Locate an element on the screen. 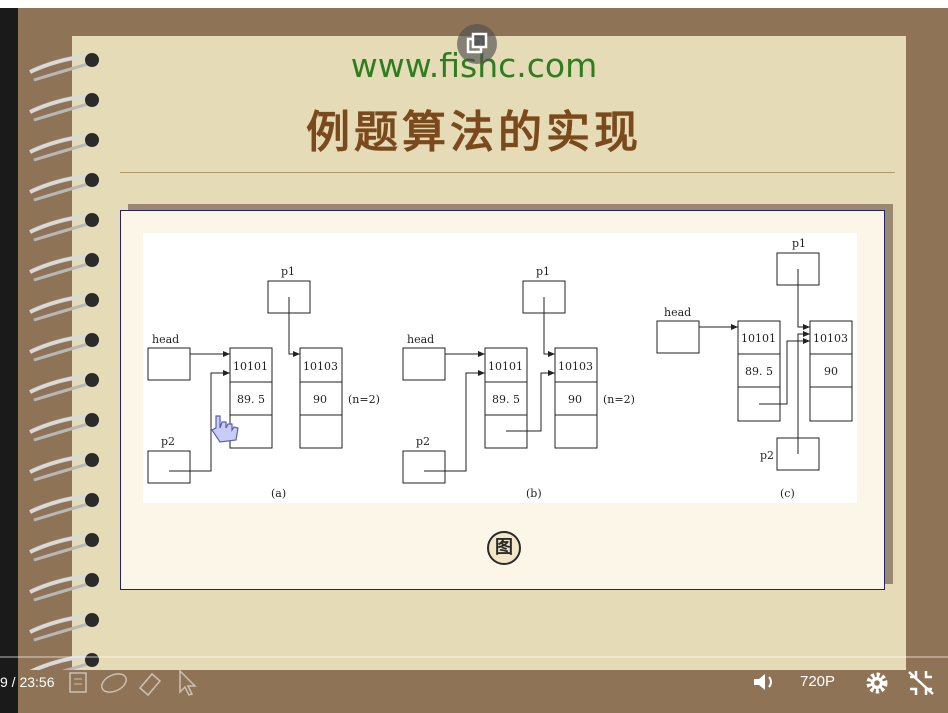 The image size is (948, 713). draw-icon is located at coordinates (114, 682).